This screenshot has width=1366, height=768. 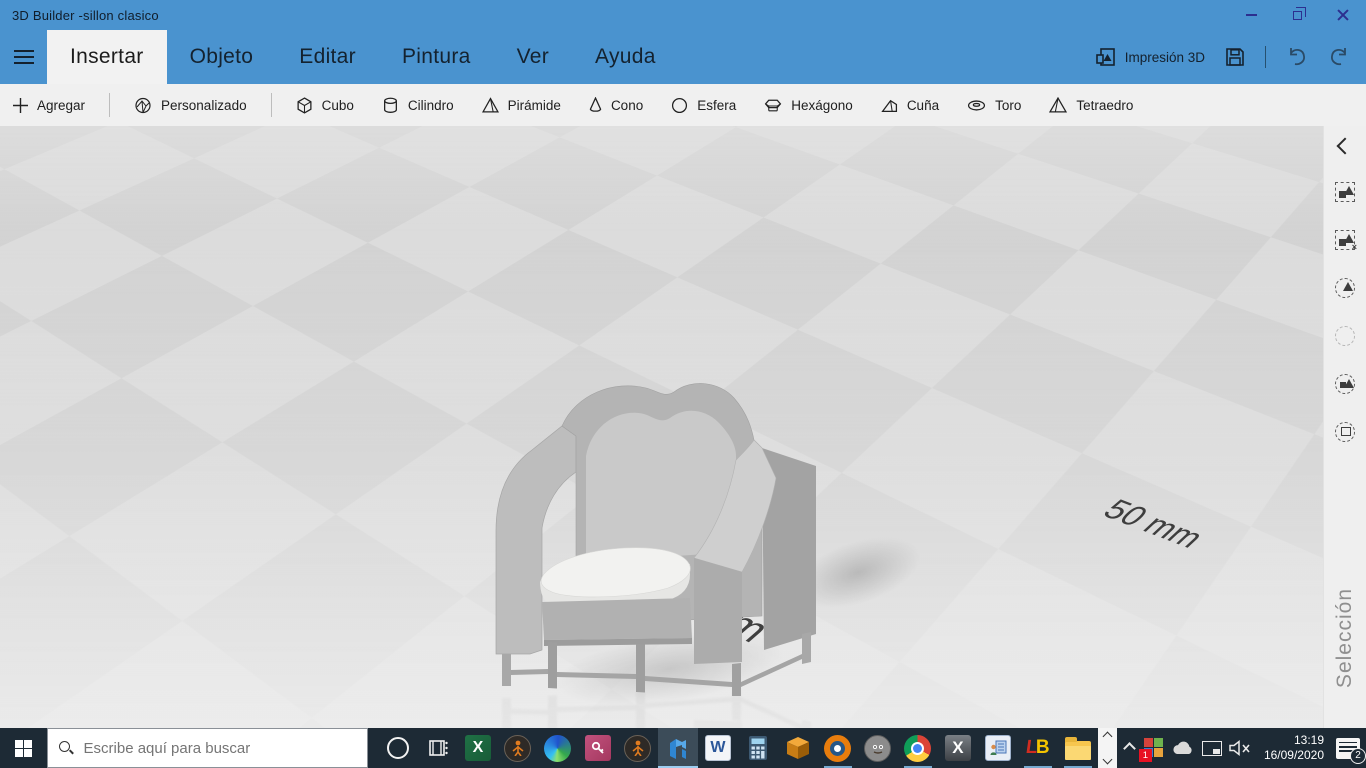 I want to click on 3d-box-app-button, so click(x=798, y=748).